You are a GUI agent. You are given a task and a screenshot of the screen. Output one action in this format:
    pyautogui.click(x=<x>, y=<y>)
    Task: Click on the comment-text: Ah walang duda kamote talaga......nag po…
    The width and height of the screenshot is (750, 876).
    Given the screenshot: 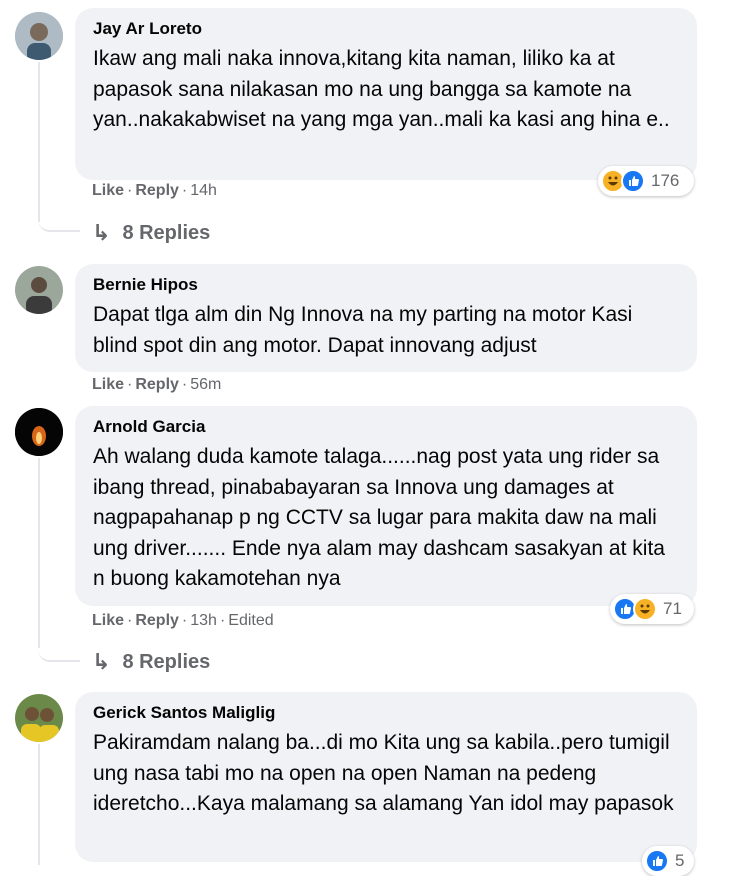 What is the action you would take?
    pyautogui.click(x=382, y=517)
    